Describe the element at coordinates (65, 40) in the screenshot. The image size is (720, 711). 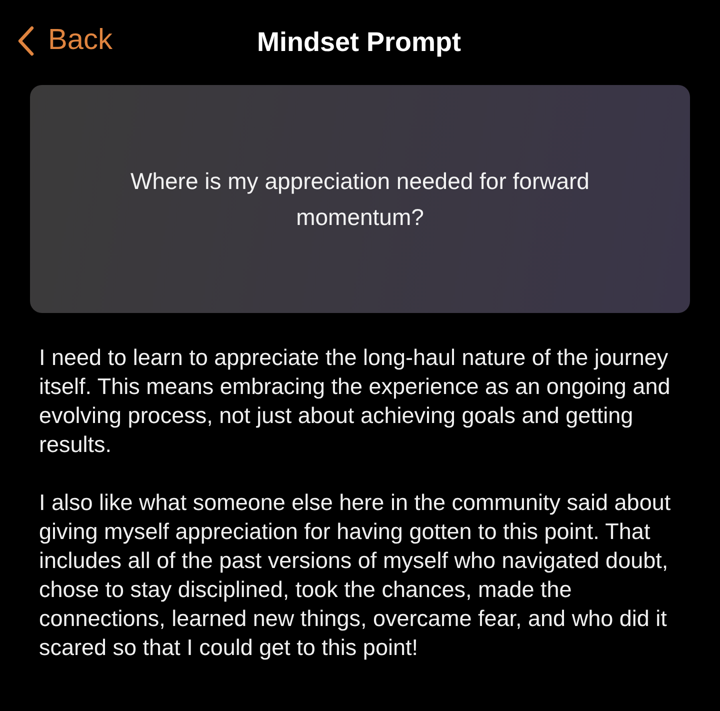
I see `back-button: Back` at that location.